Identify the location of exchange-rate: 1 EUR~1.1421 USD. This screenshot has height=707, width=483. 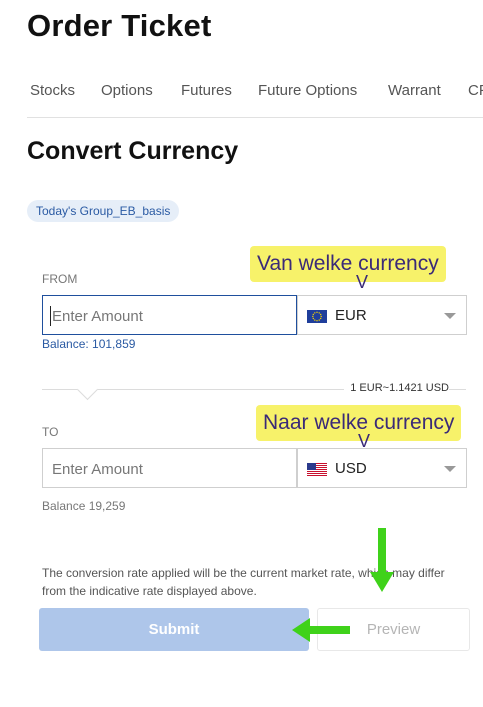
(396, 388).